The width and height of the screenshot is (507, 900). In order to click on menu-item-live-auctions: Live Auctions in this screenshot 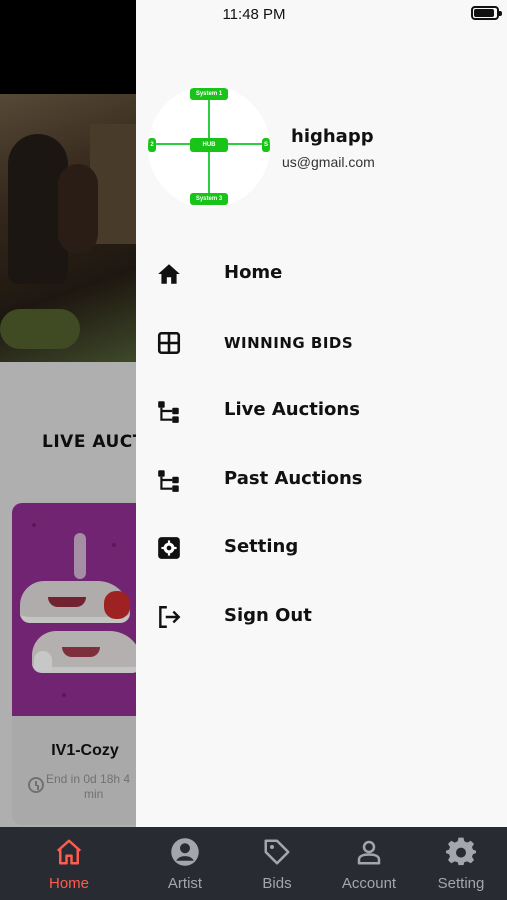, I will do `click(321, 410)`.